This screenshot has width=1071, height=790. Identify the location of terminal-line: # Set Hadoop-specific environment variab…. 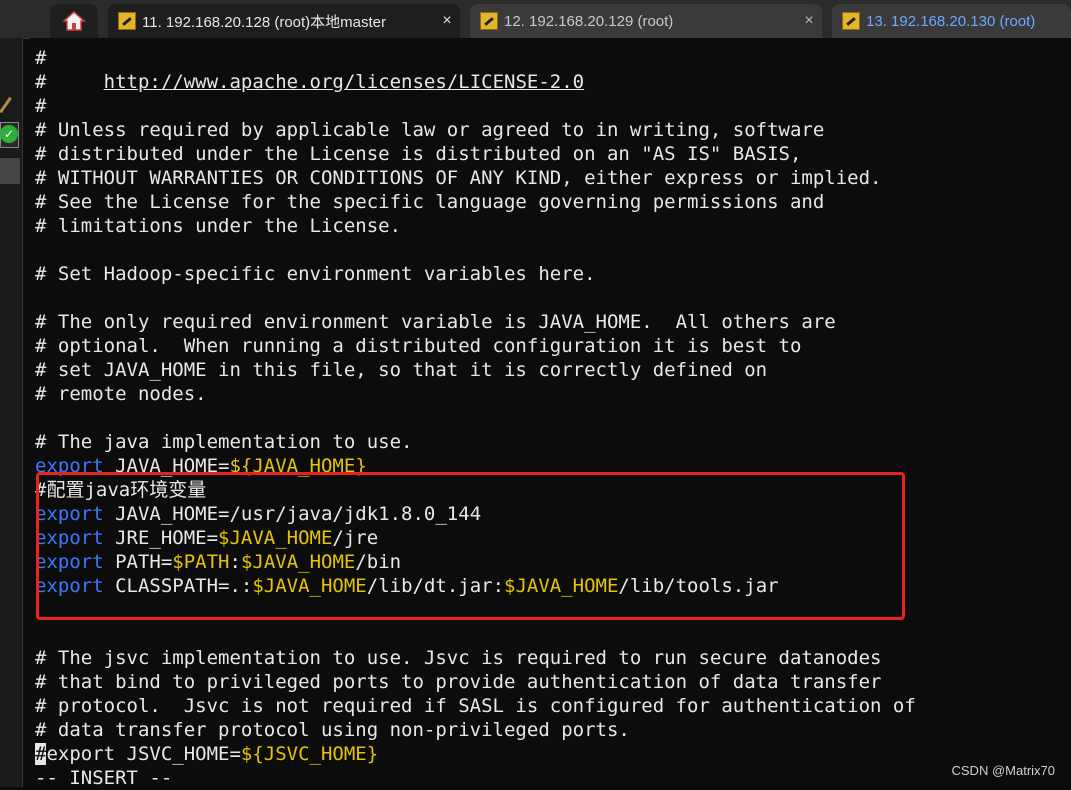
(315, 274).